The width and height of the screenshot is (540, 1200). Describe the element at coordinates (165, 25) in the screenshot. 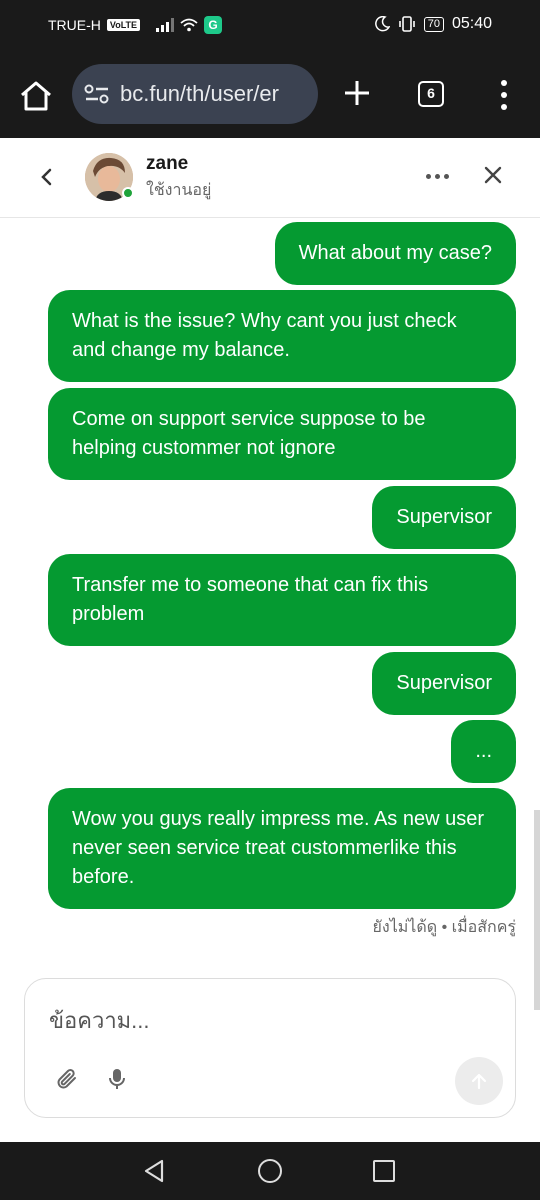

I see `signal-icon` at that location.